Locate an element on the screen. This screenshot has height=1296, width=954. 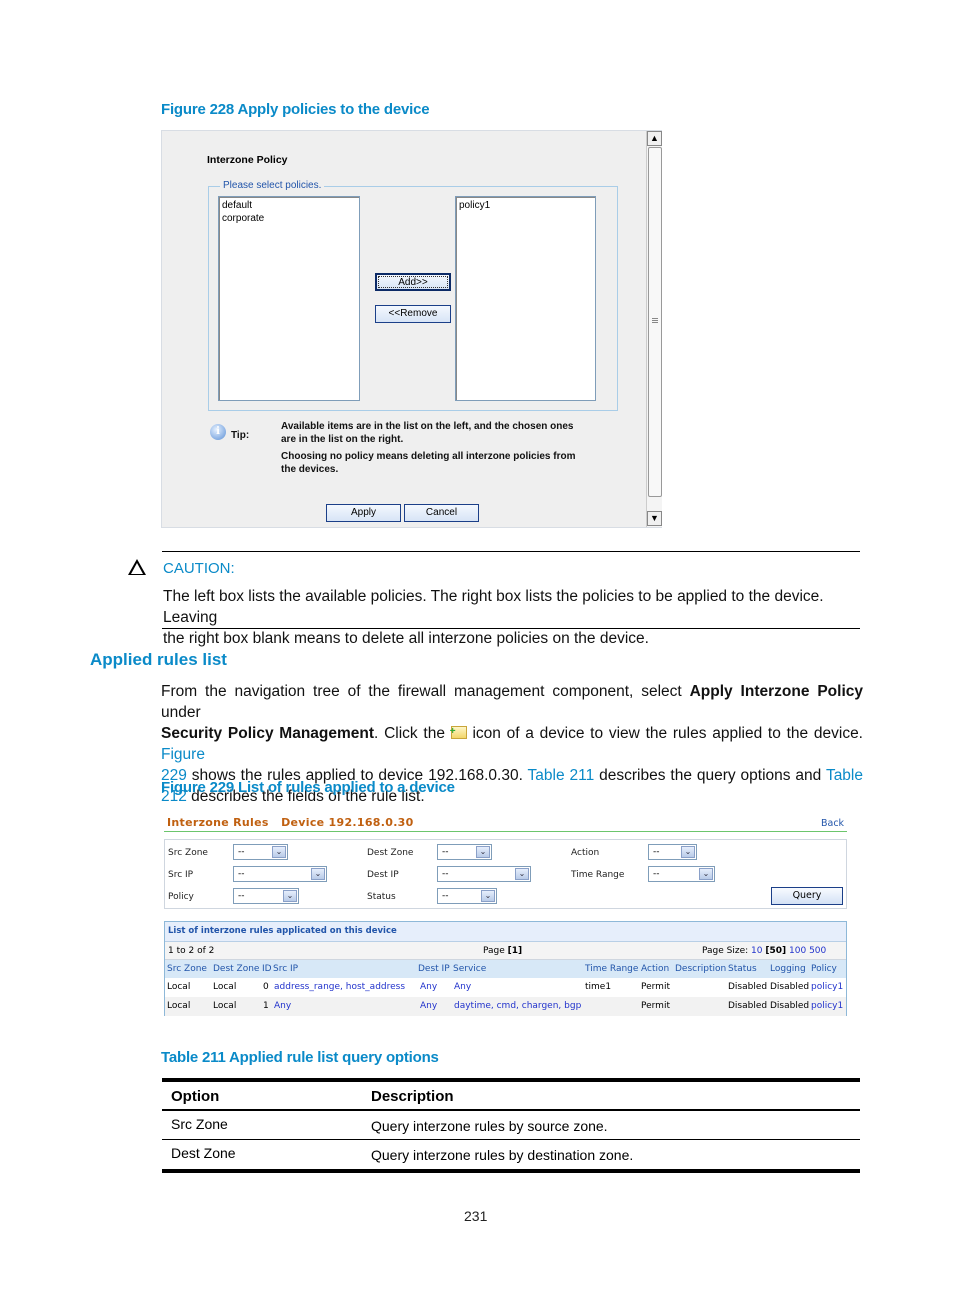
src-ip-select: -- ⌄ is located at coordinates (280, 874).